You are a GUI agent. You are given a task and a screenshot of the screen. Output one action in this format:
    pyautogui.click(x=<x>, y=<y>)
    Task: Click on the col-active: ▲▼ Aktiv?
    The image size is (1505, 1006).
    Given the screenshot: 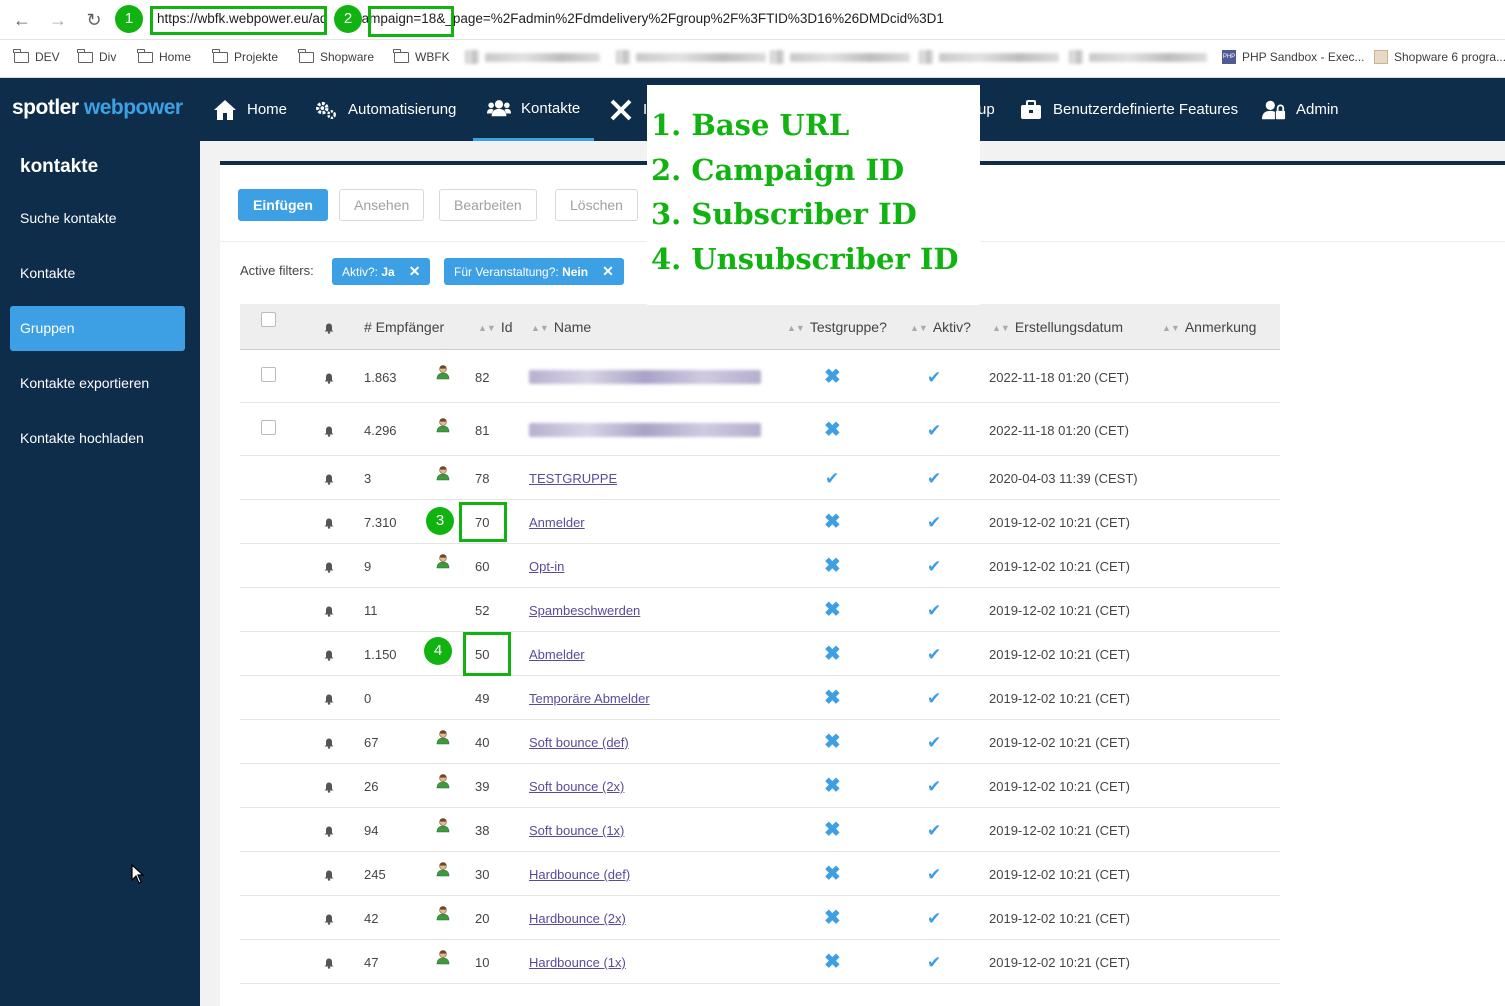 What is the action you would take?
    pyautogui.click(x=940, y=327)
    